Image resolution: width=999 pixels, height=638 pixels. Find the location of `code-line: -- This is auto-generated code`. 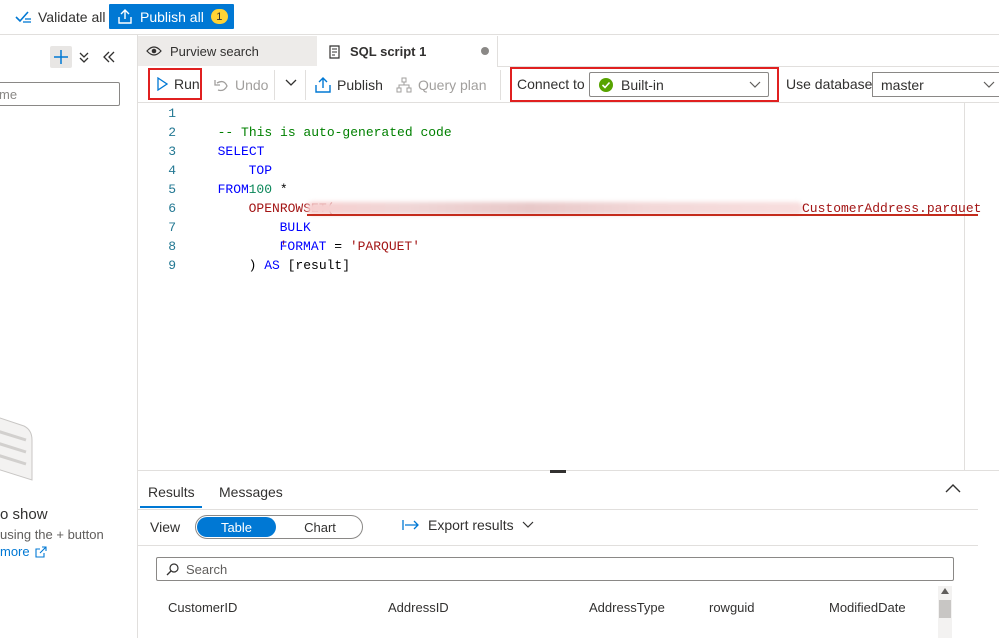

code-line: -- This is auto-generated code is located at coordinates (327, 122).